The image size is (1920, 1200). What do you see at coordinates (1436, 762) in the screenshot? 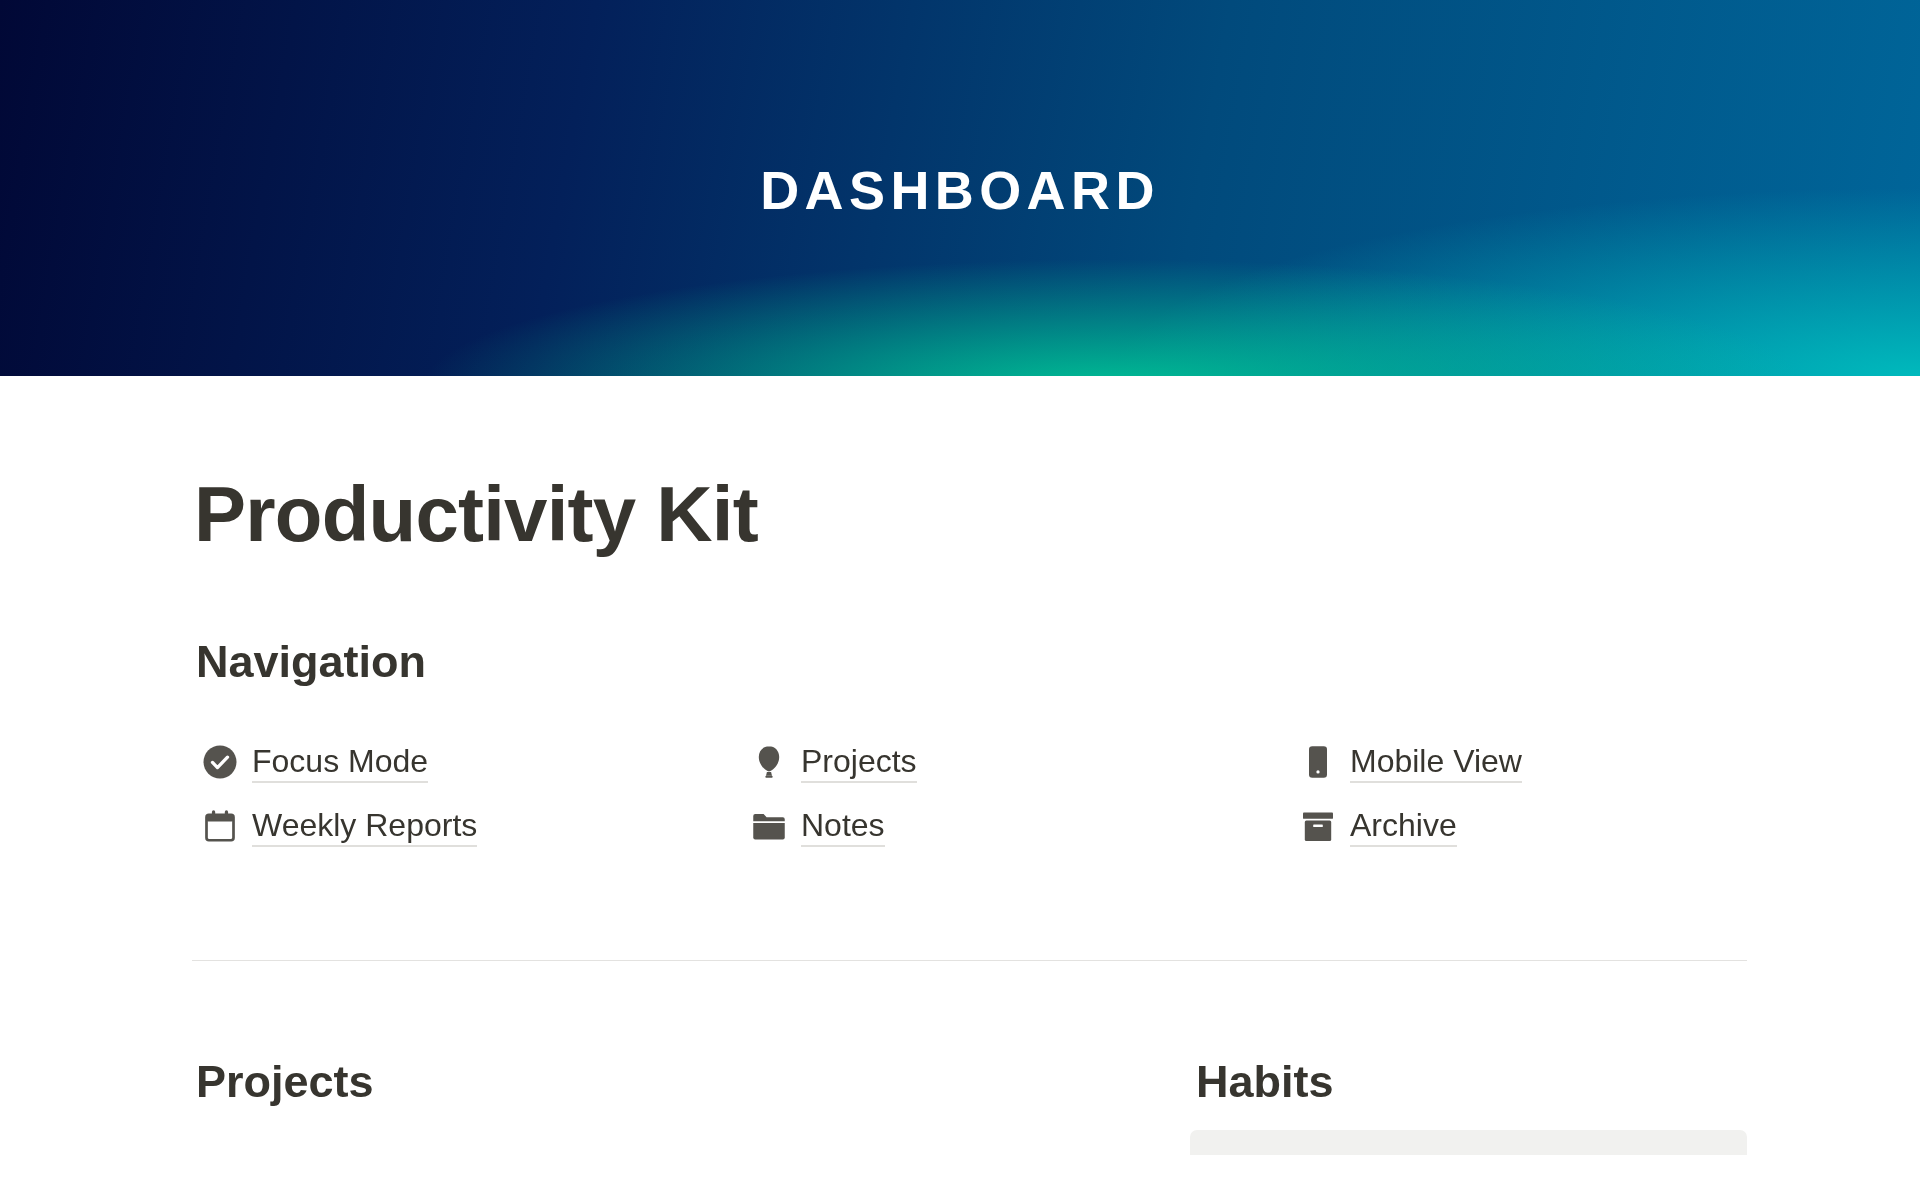
I see `page-link: Mobile View` at bounding box center [1436, 762].